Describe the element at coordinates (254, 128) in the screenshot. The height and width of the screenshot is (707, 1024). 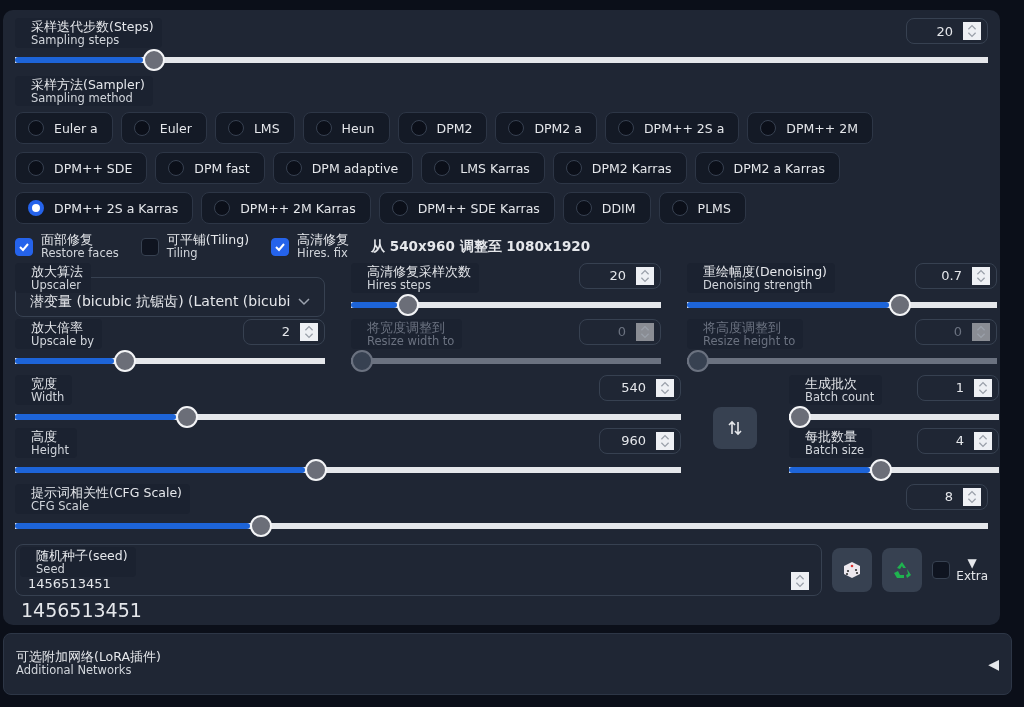
I see `sampler-option: LMS` at that location.